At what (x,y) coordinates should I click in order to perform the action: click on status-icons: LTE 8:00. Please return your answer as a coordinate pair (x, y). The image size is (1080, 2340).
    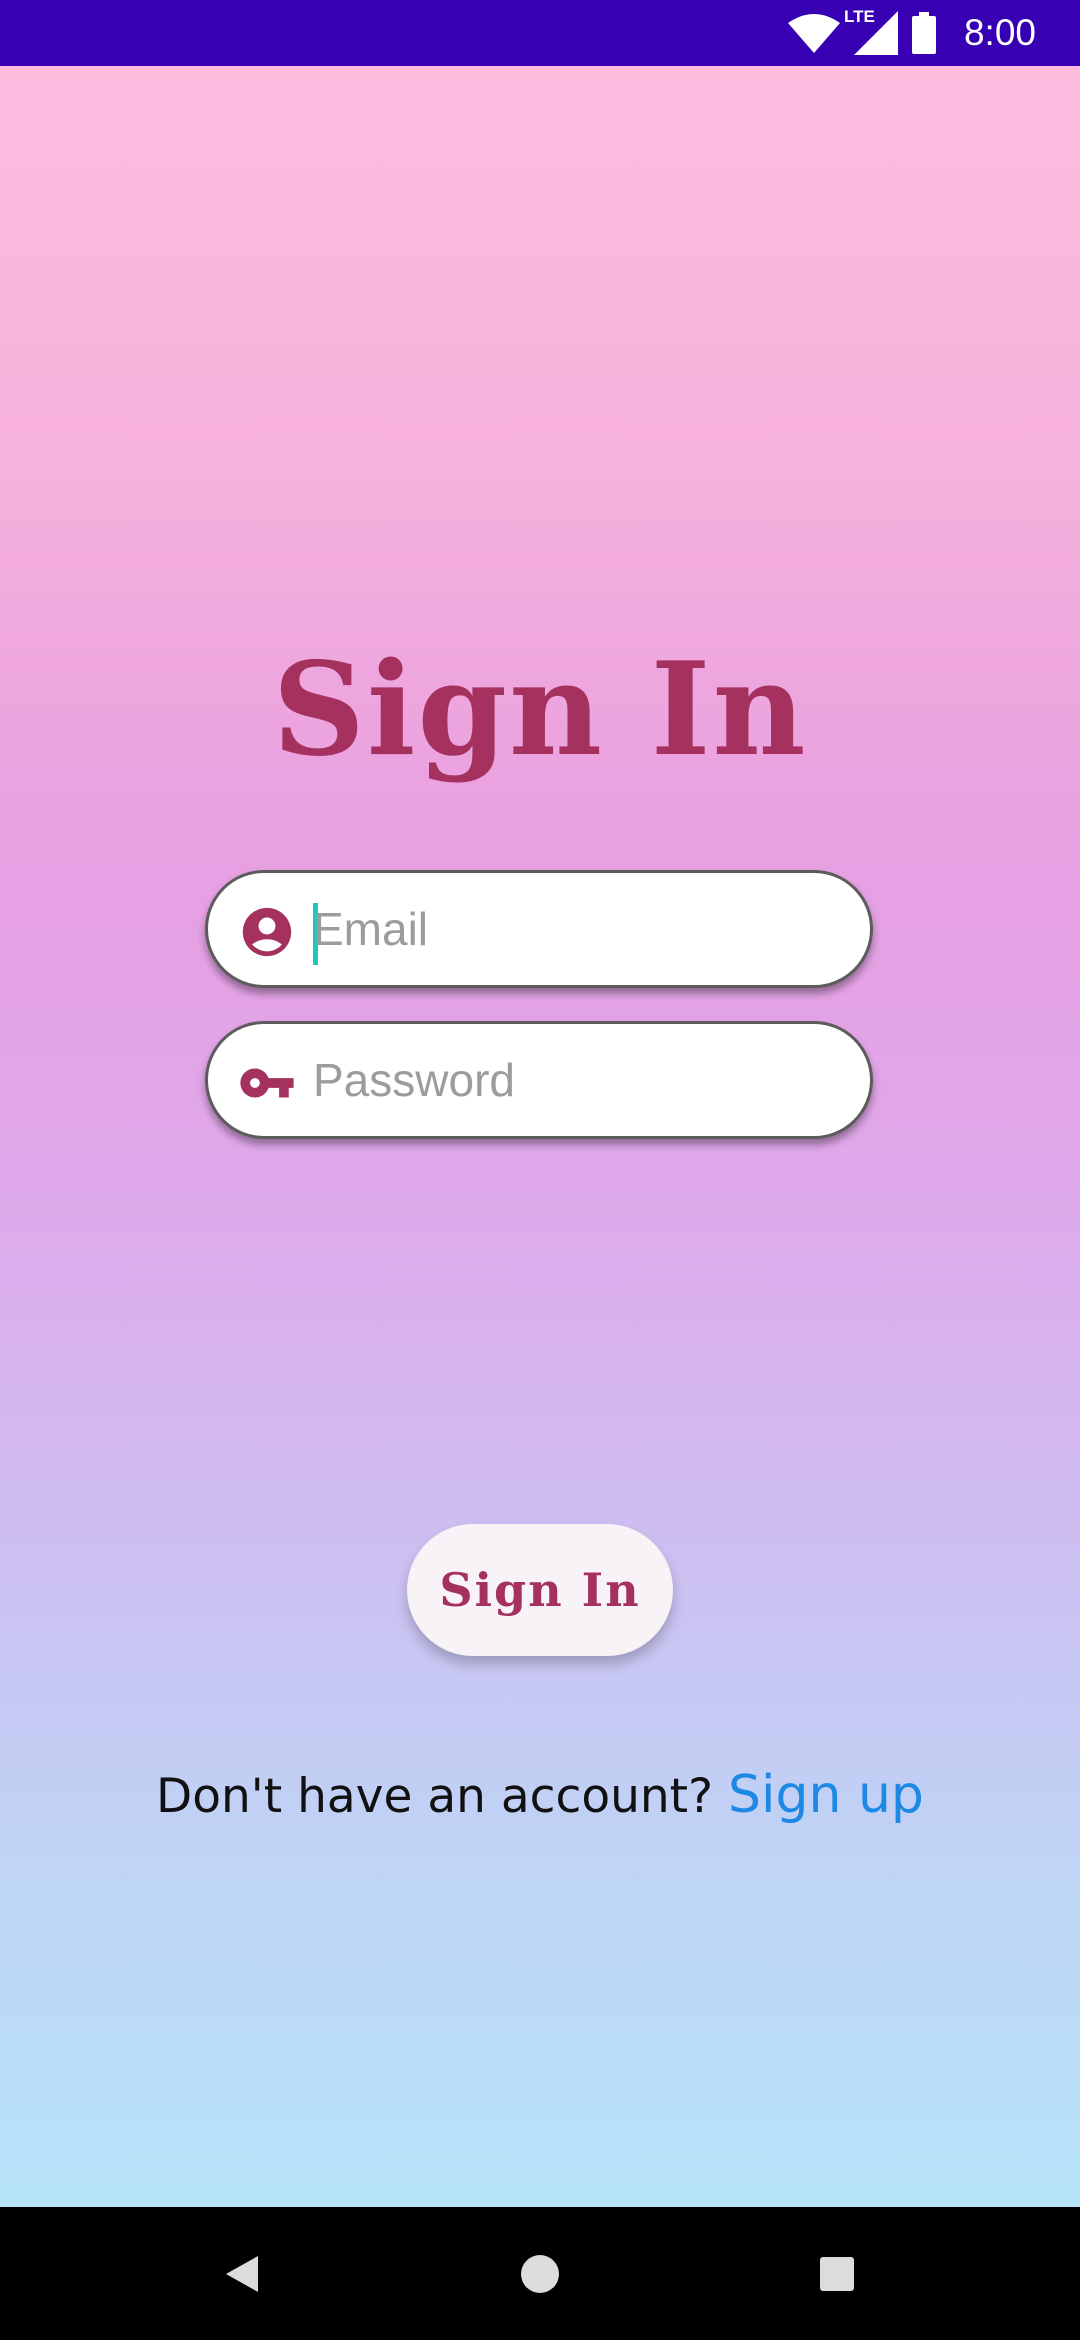
    Looking at the image, I should click on (911, 33).